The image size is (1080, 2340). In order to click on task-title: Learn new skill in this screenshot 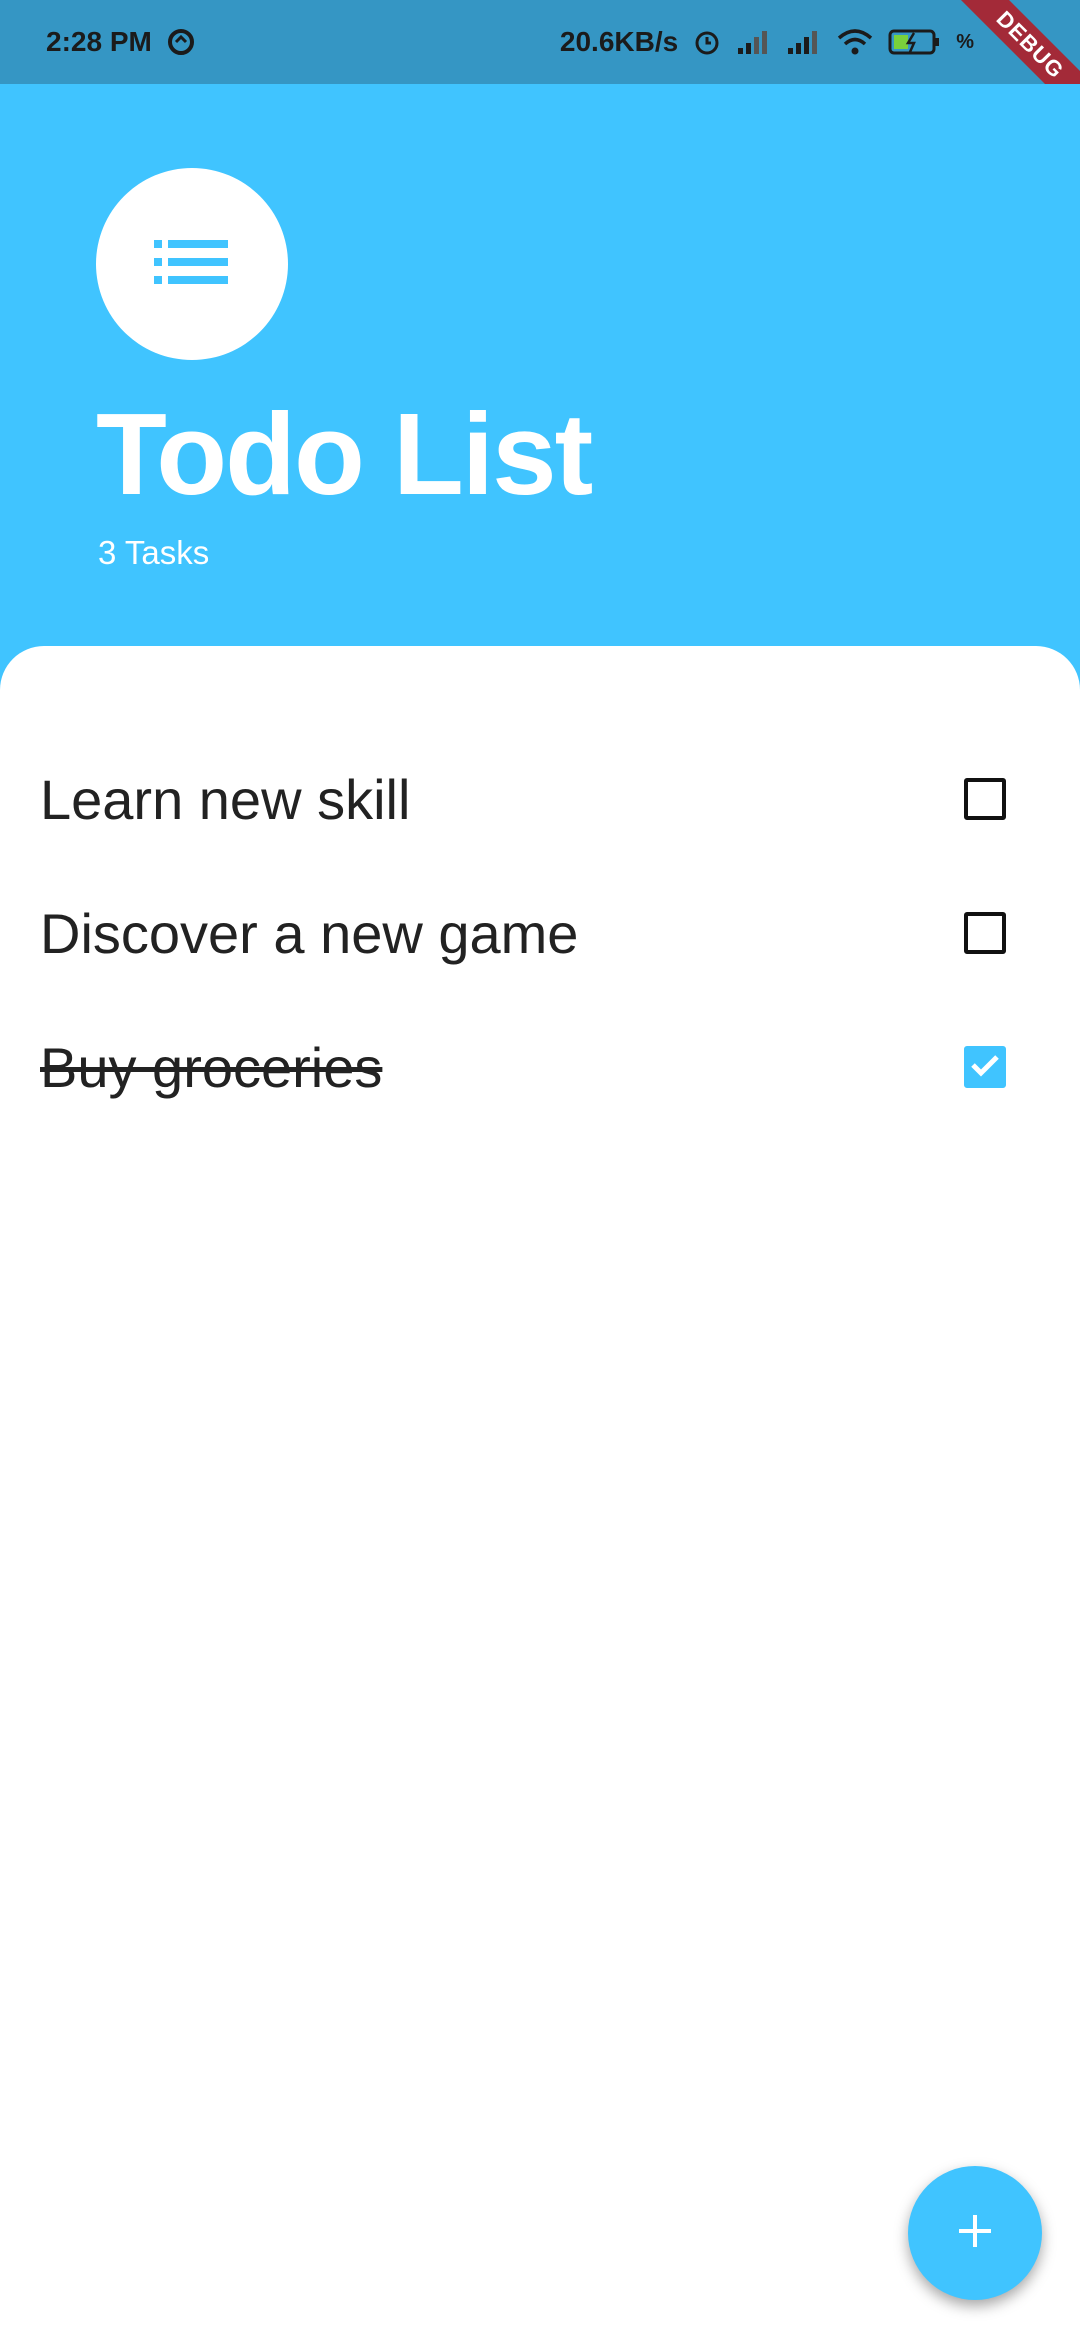, I will do `click(225, 799)`.